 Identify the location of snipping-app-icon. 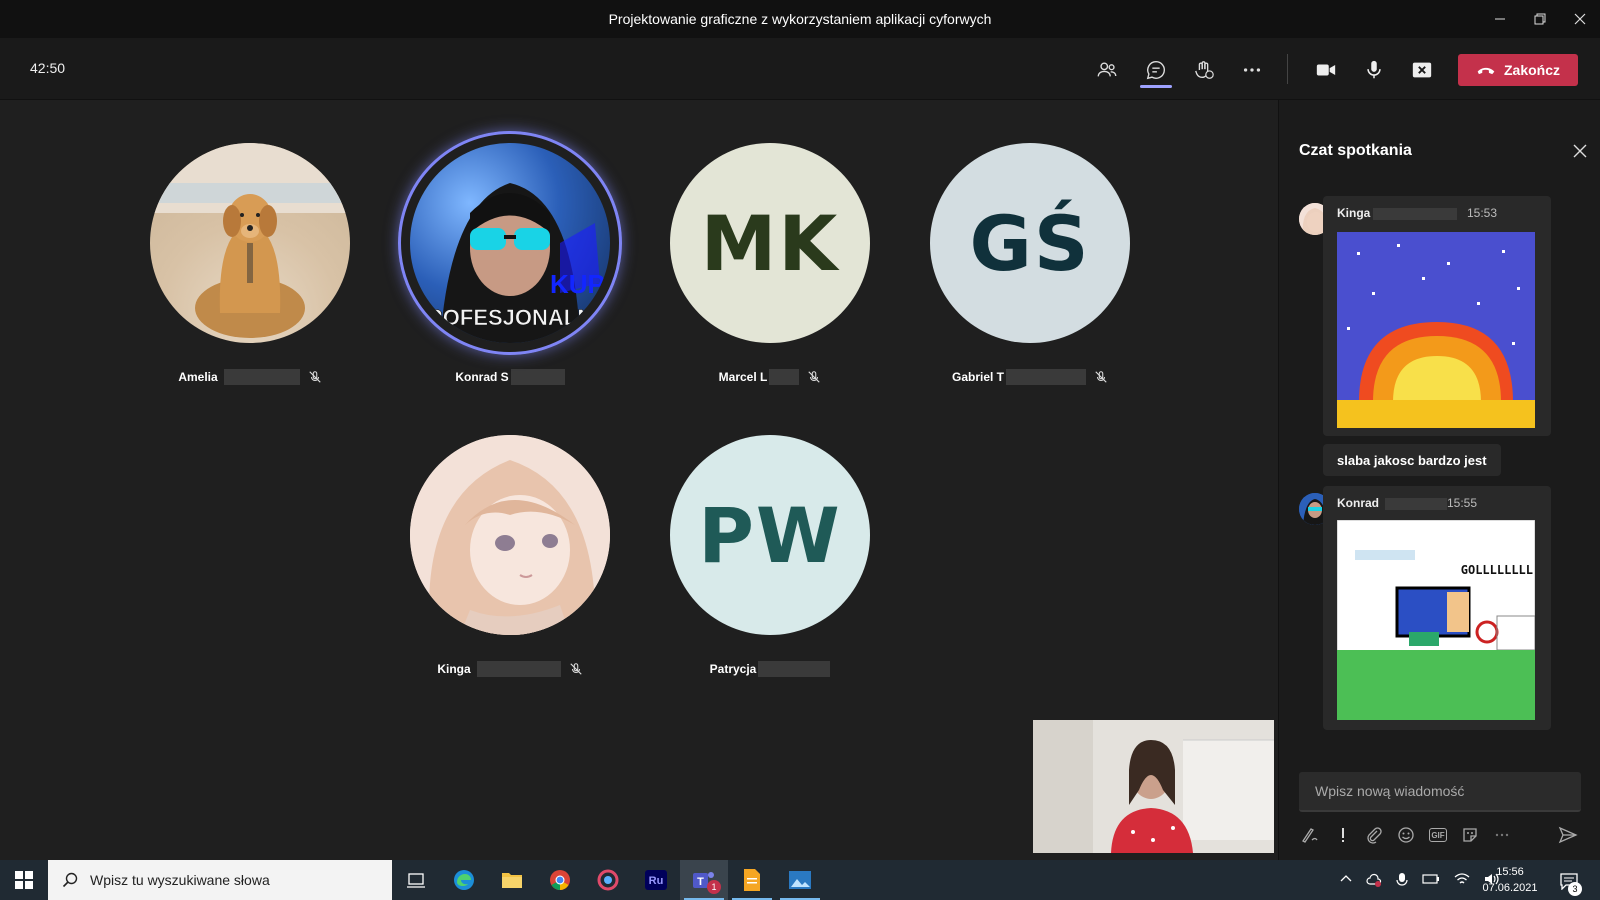
(608, 880).